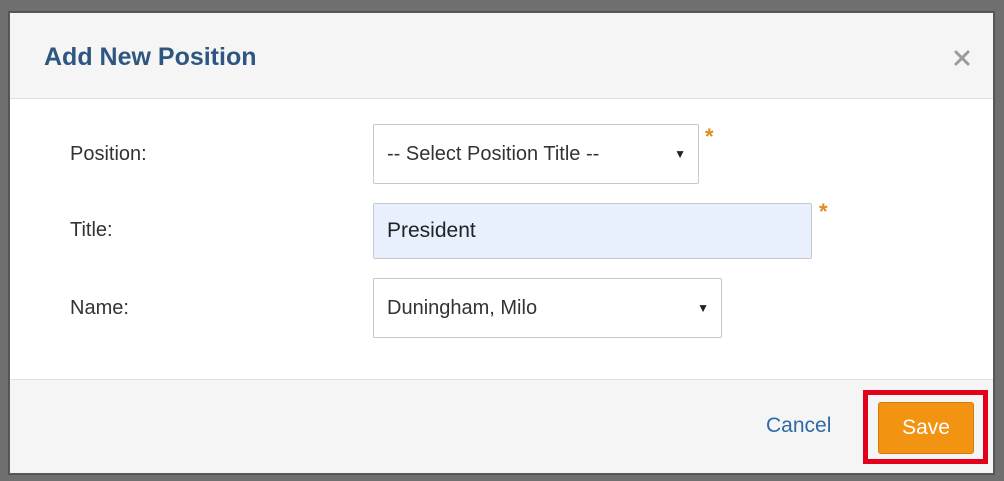 The width and height of the screenshot is (1004, 481). Describe the element at coordinates (150, 57) in the screenshot. I see `dialog-title: Add New Position` at that location.